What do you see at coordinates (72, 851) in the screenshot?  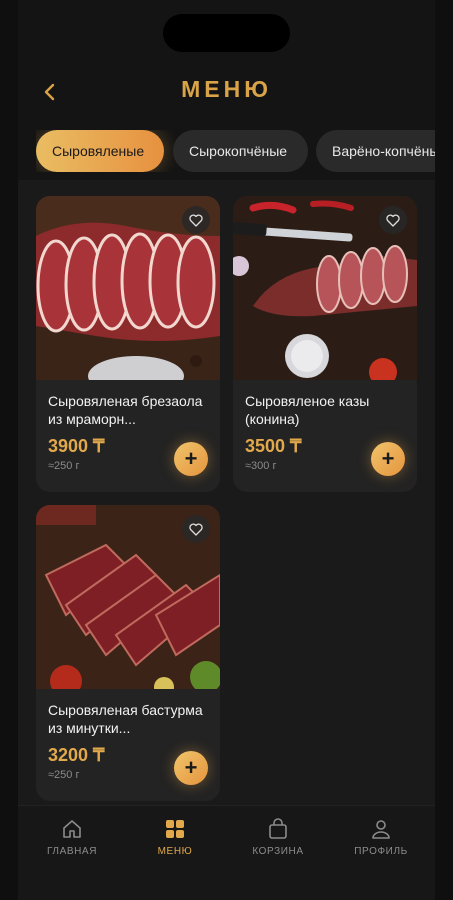 I see `tab-home-label: ГЛАВНАЯ` at bounding box center [72, 851].